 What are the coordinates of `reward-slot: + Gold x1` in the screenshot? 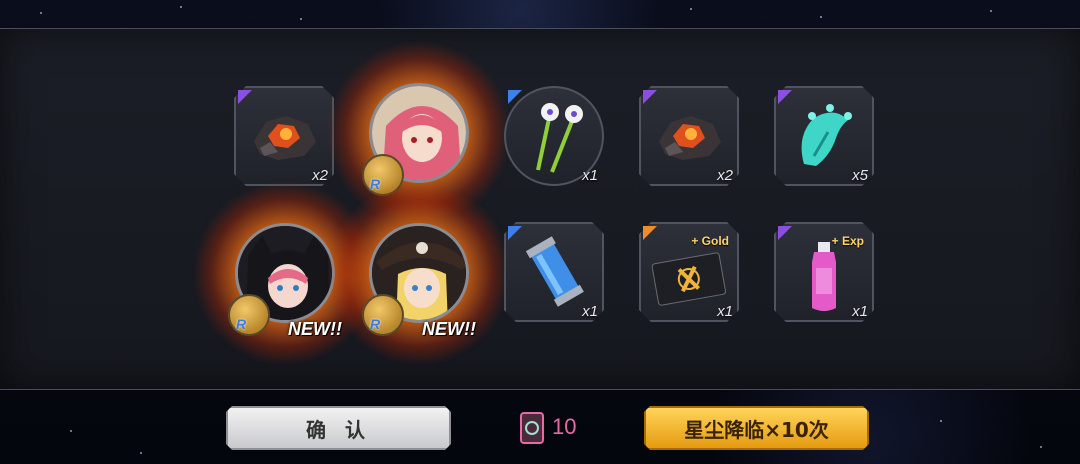 It's located at (689, 272).